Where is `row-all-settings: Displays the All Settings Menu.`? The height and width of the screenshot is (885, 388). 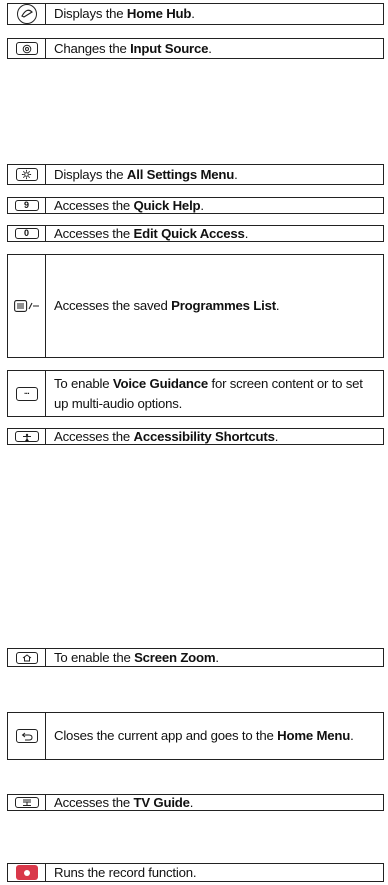
row-all-settings: Displays the All Settings Menu. is located at coordinates (195, 174).